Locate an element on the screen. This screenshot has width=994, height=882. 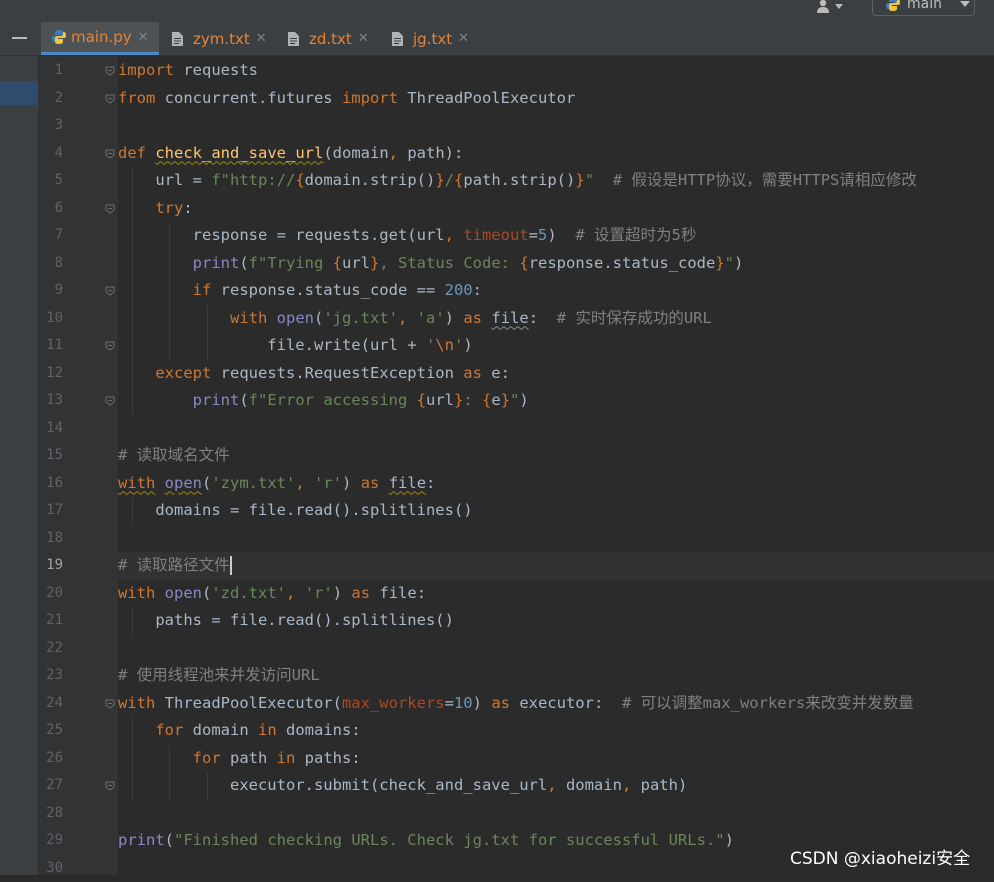
python-file-icon is located at coordinates (59, 37).